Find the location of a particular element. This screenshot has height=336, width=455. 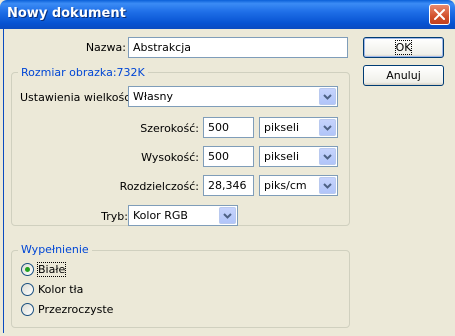

close-icon is located at coordinates (439, 14).